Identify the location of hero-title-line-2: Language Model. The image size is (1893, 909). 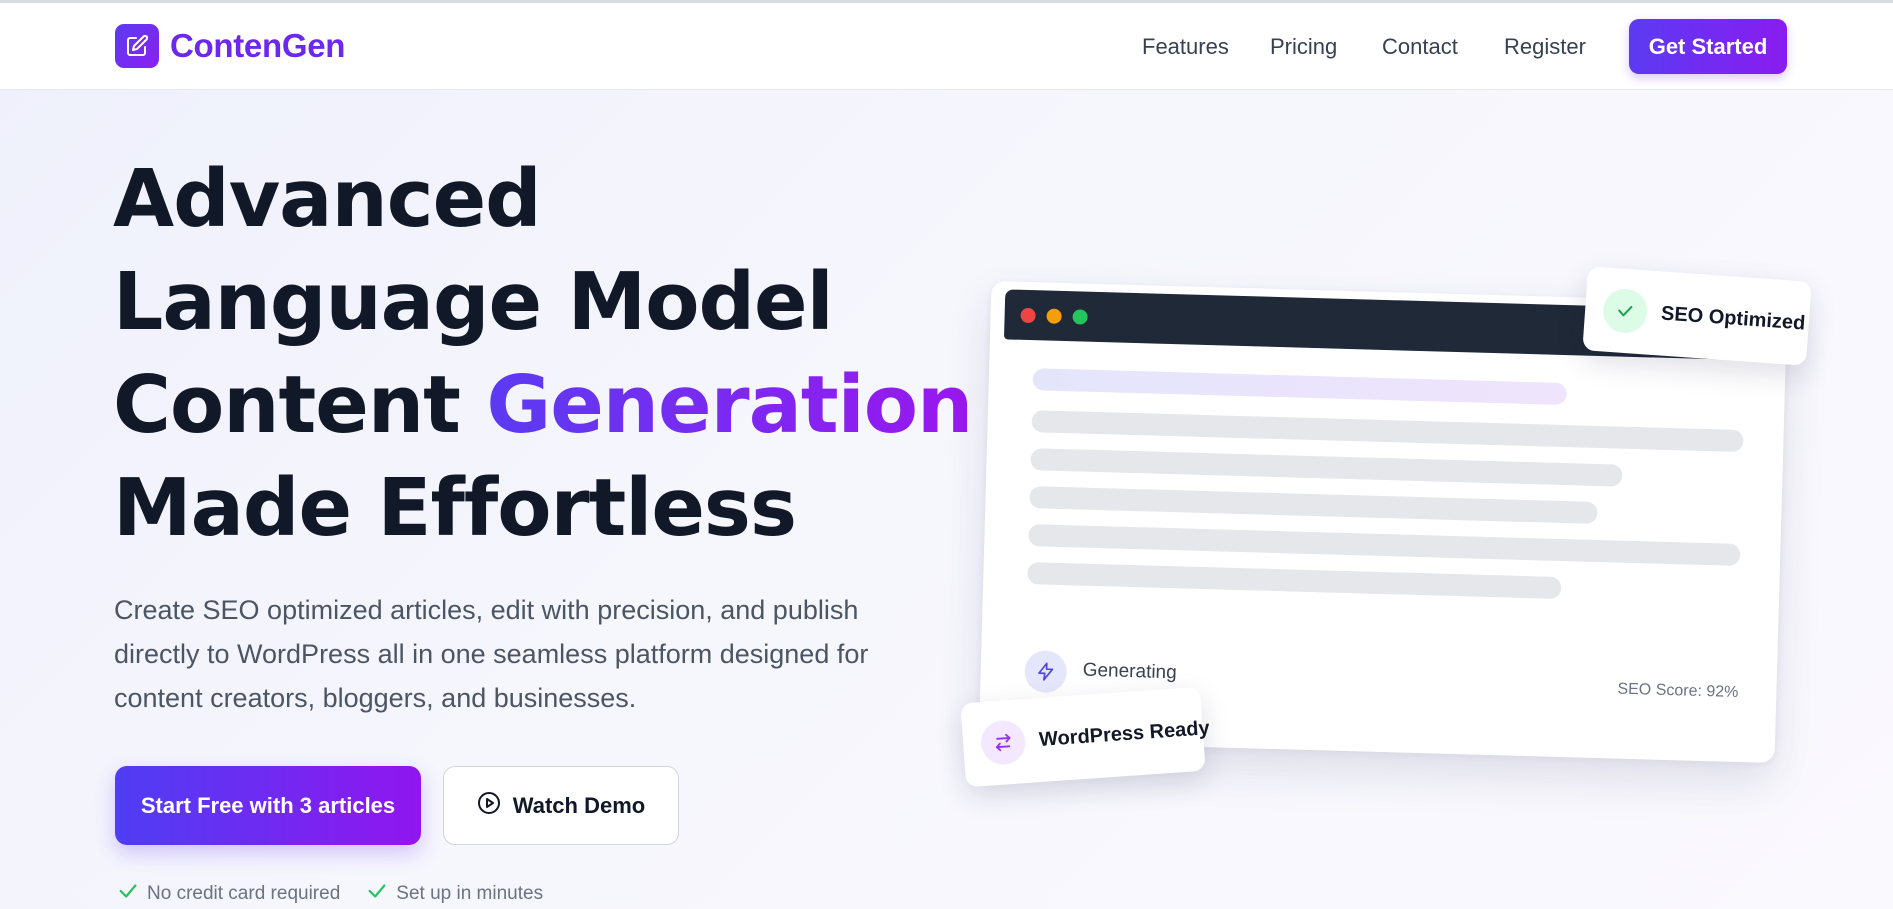
(473, 302).